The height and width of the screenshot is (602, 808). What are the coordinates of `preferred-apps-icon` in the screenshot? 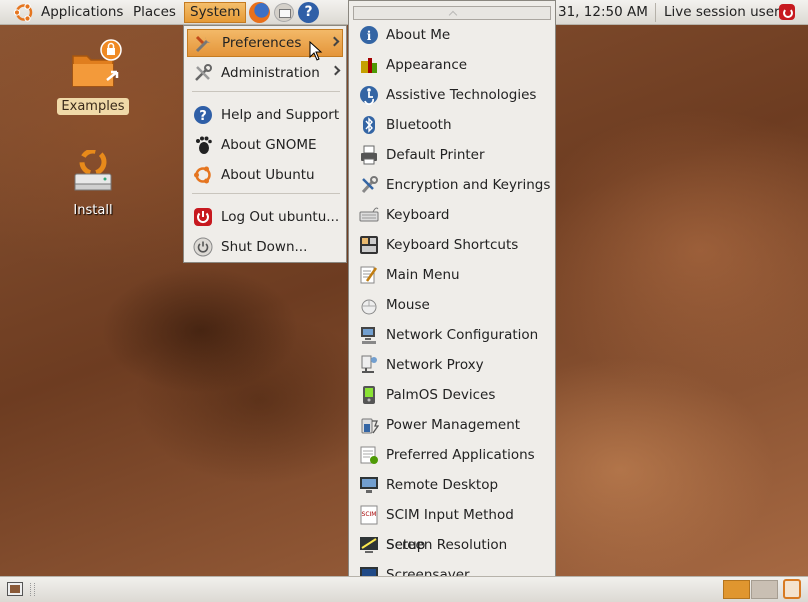 It's located at (369, 455).